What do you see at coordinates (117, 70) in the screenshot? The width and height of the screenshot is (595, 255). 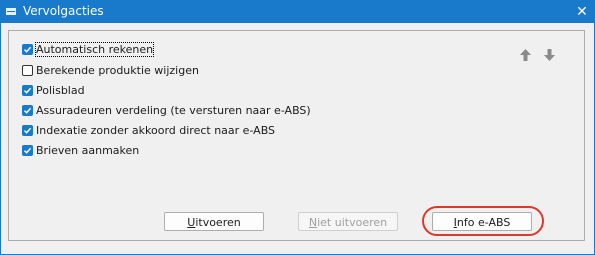 I see `option-label: Berekende produktie wijzigen` at bounding box center [117, 70].